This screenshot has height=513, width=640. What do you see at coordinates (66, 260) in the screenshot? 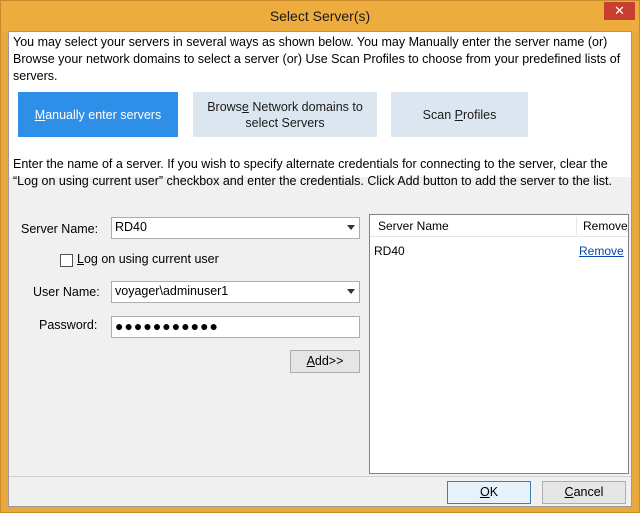
I see `logon-current-user-checkbox` at bounding box center [66, 260].